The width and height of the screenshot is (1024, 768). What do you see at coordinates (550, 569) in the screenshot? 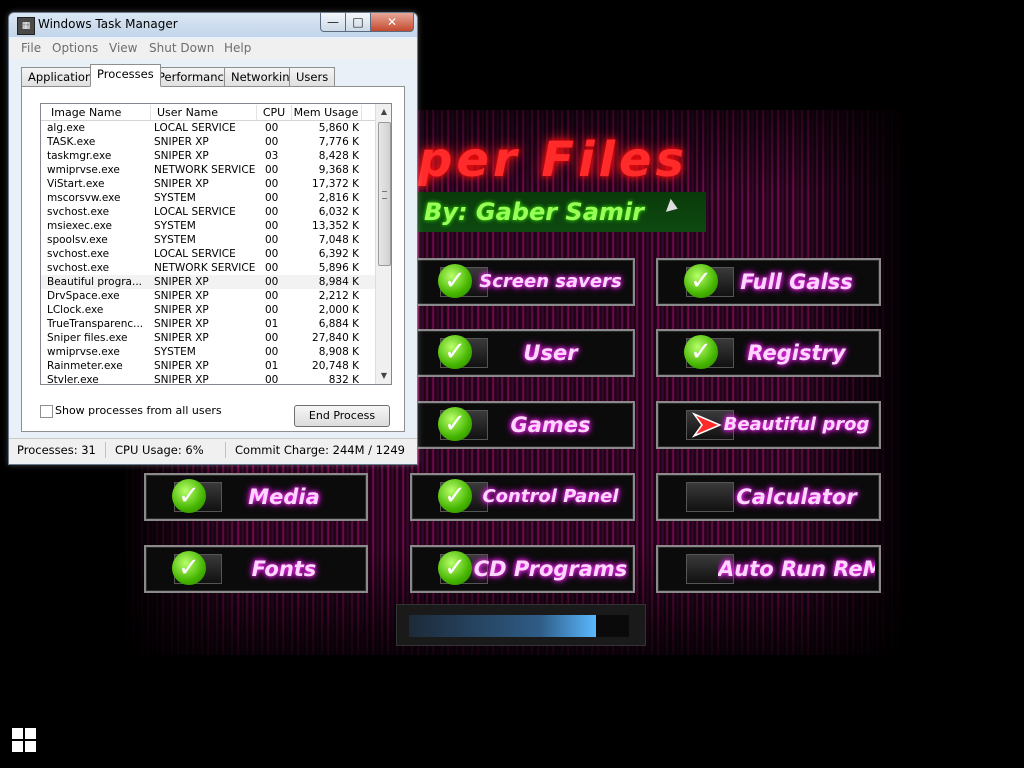
I see `button-label: CD Programs` at bounding box center [550, 569].